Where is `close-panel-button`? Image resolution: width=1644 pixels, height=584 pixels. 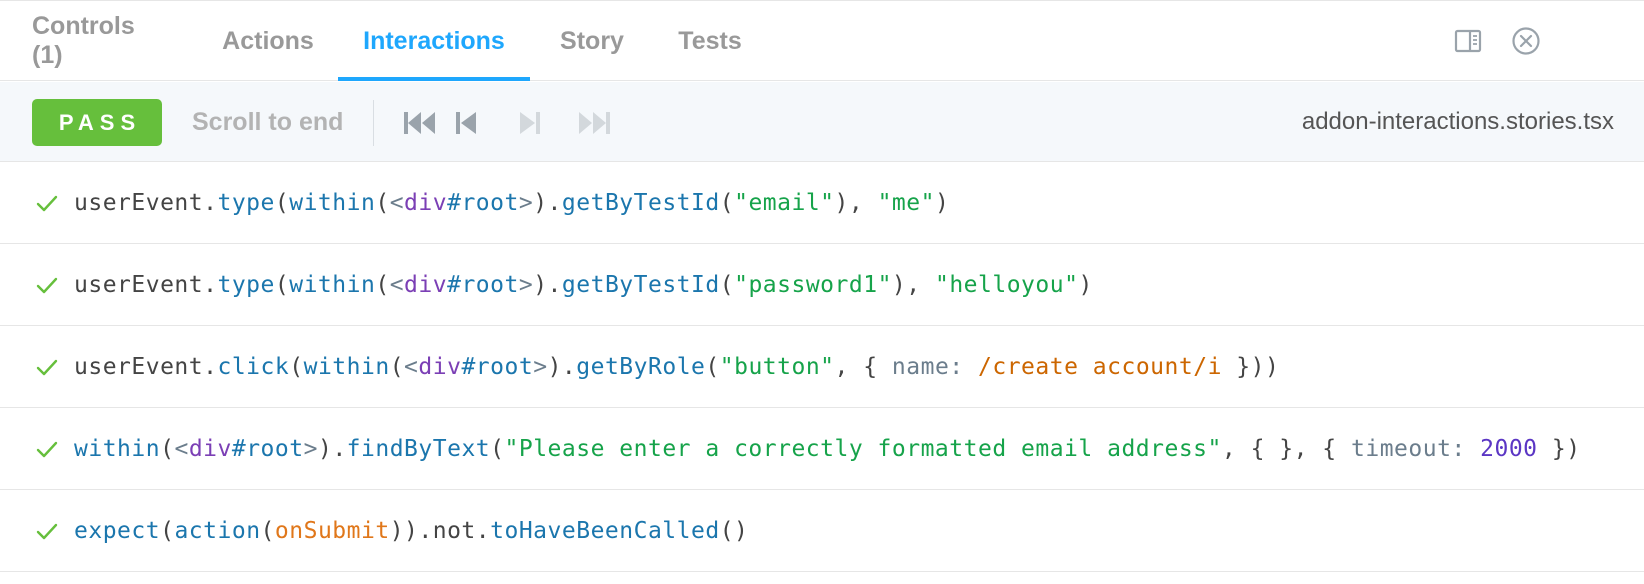 close-panel-button is located at coordinates (1526, 41).